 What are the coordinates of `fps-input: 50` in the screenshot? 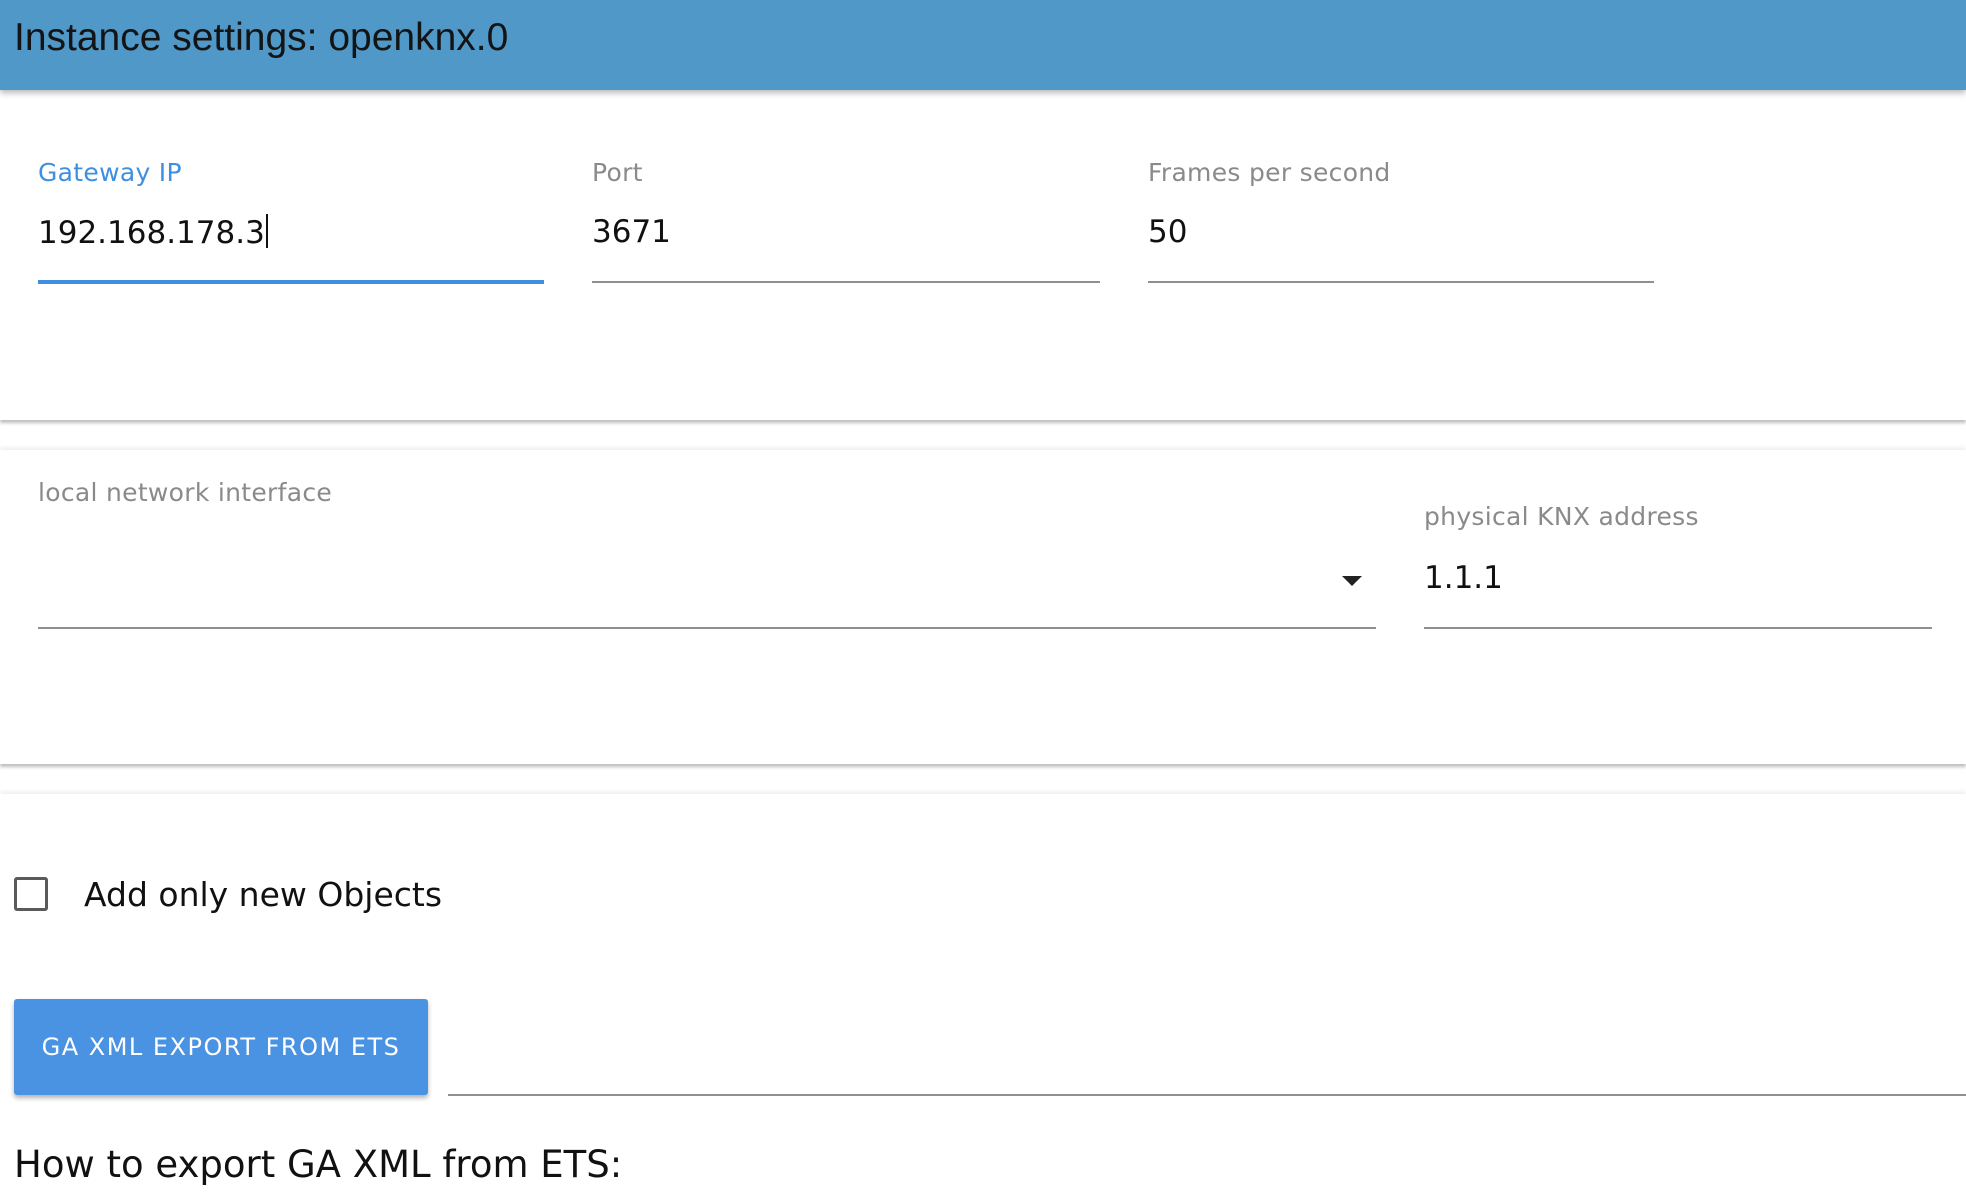 It's located at (1167, 232).